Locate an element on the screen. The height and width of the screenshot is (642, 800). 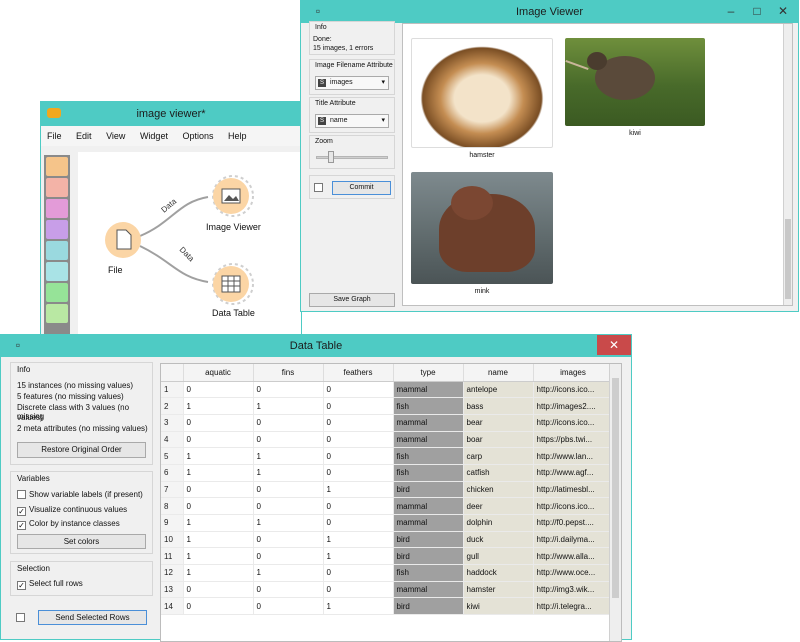
row-number-cell: 11 is located at coordinates (172, 556).